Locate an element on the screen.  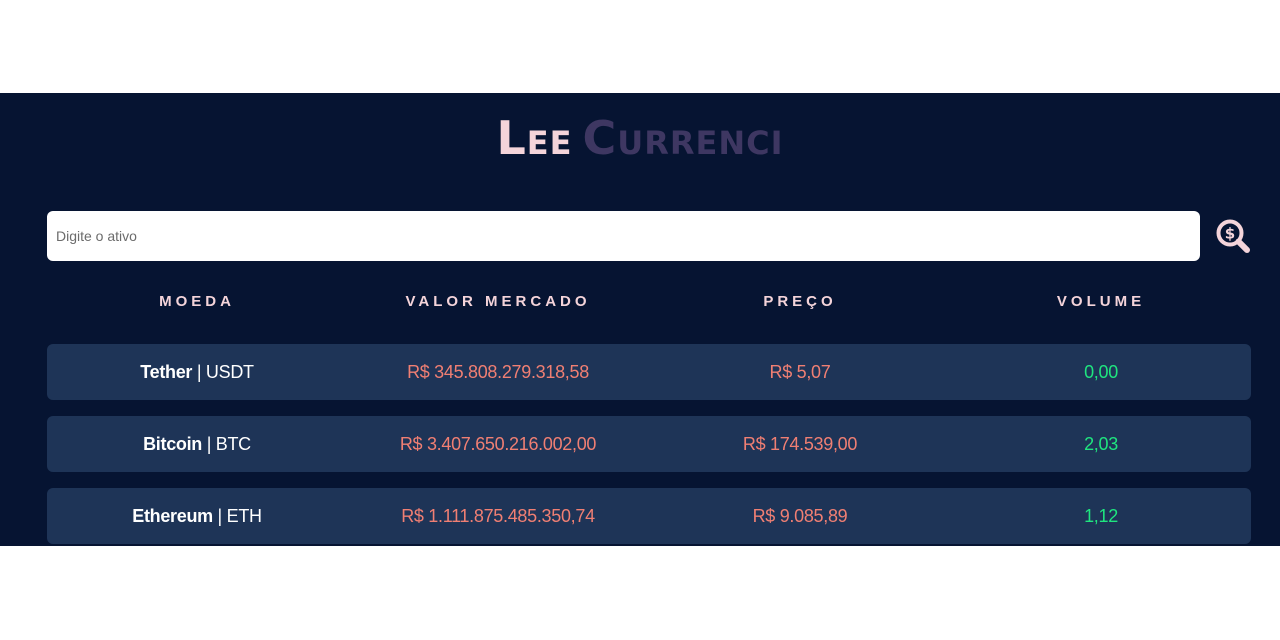
market-value: R$ 1.111.875.485.350,74 is located at coordinates (498, 515).